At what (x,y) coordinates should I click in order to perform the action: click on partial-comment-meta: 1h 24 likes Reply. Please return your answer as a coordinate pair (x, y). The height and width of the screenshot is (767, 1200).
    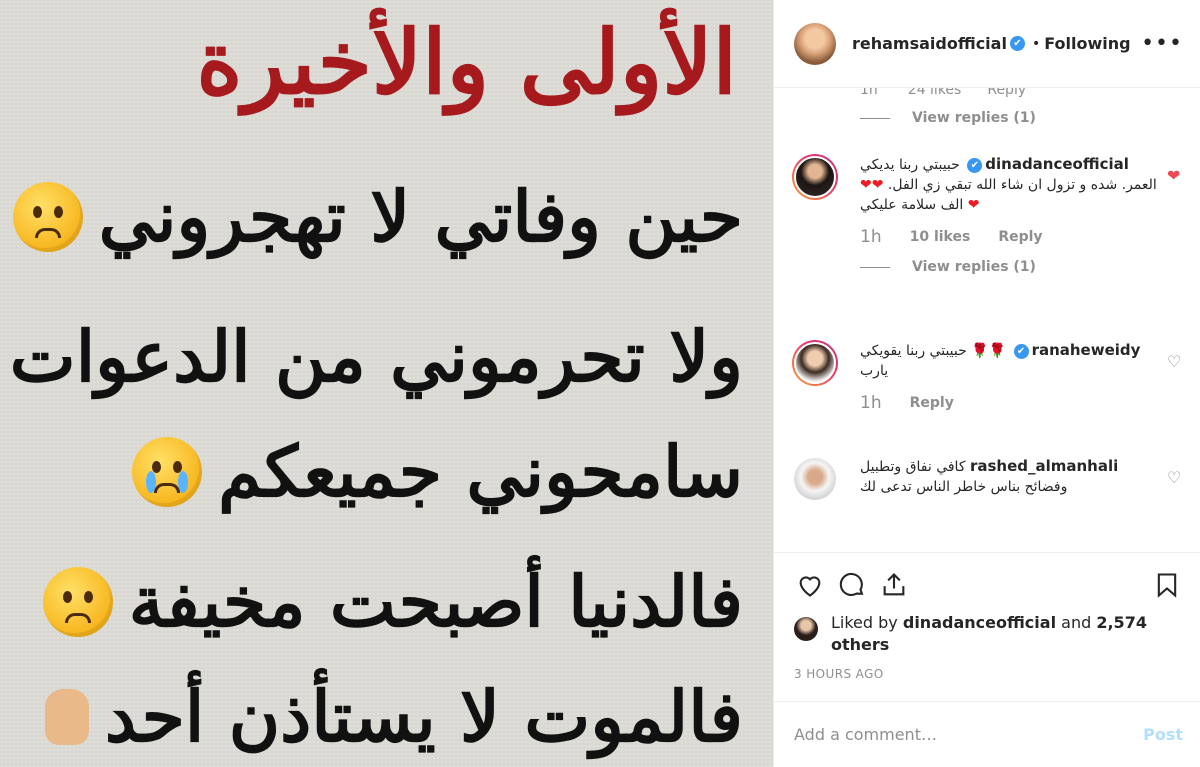
    Looking at the image, I should click on (943, 93).